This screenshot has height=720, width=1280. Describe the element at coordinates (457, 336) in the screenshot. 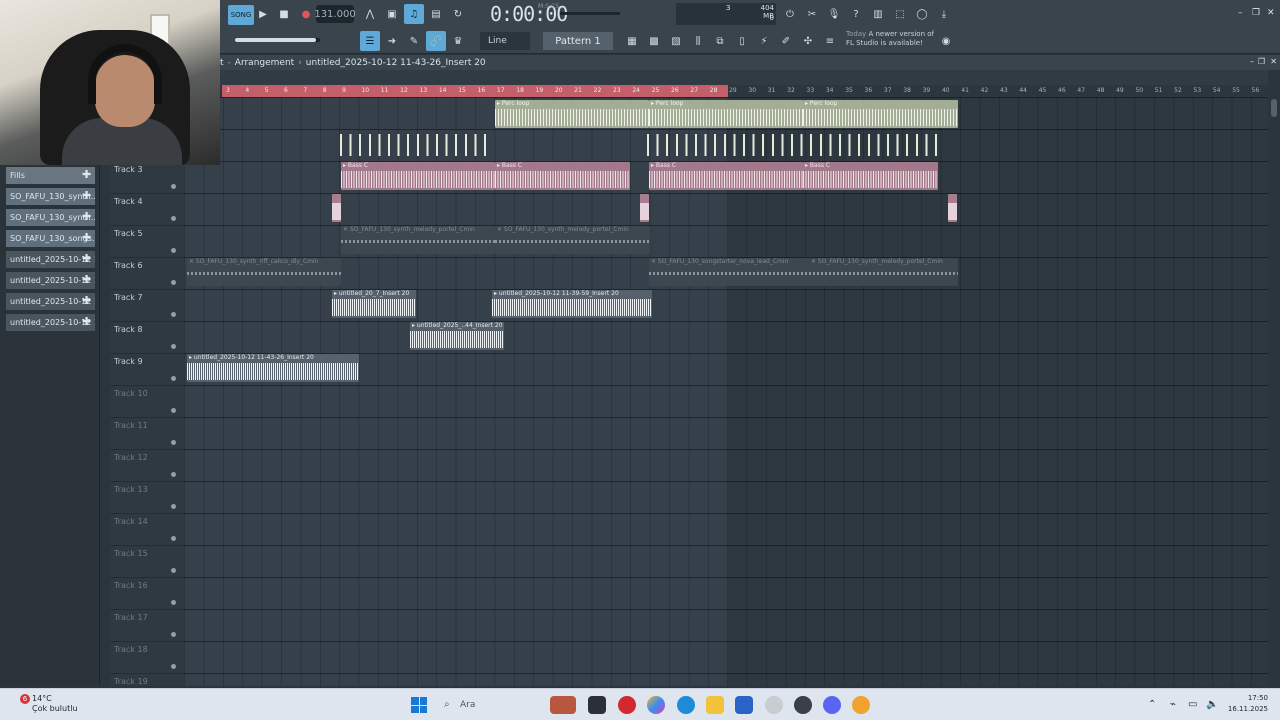

I see `playlist-clip: ▸ untitled_2025_..44_Insert 20` at that location.